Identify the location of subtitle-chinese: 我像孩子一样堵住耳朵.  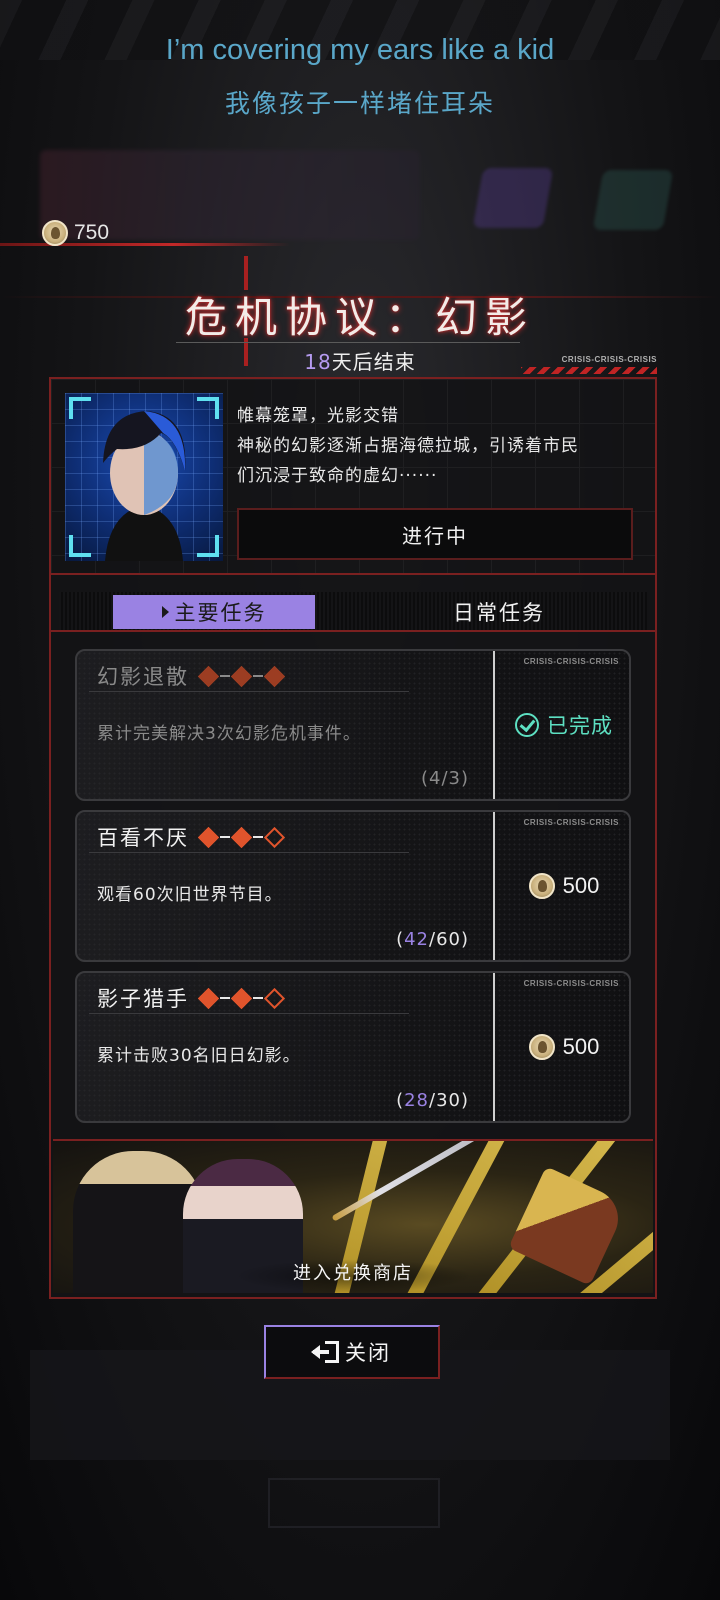
(359, 103).